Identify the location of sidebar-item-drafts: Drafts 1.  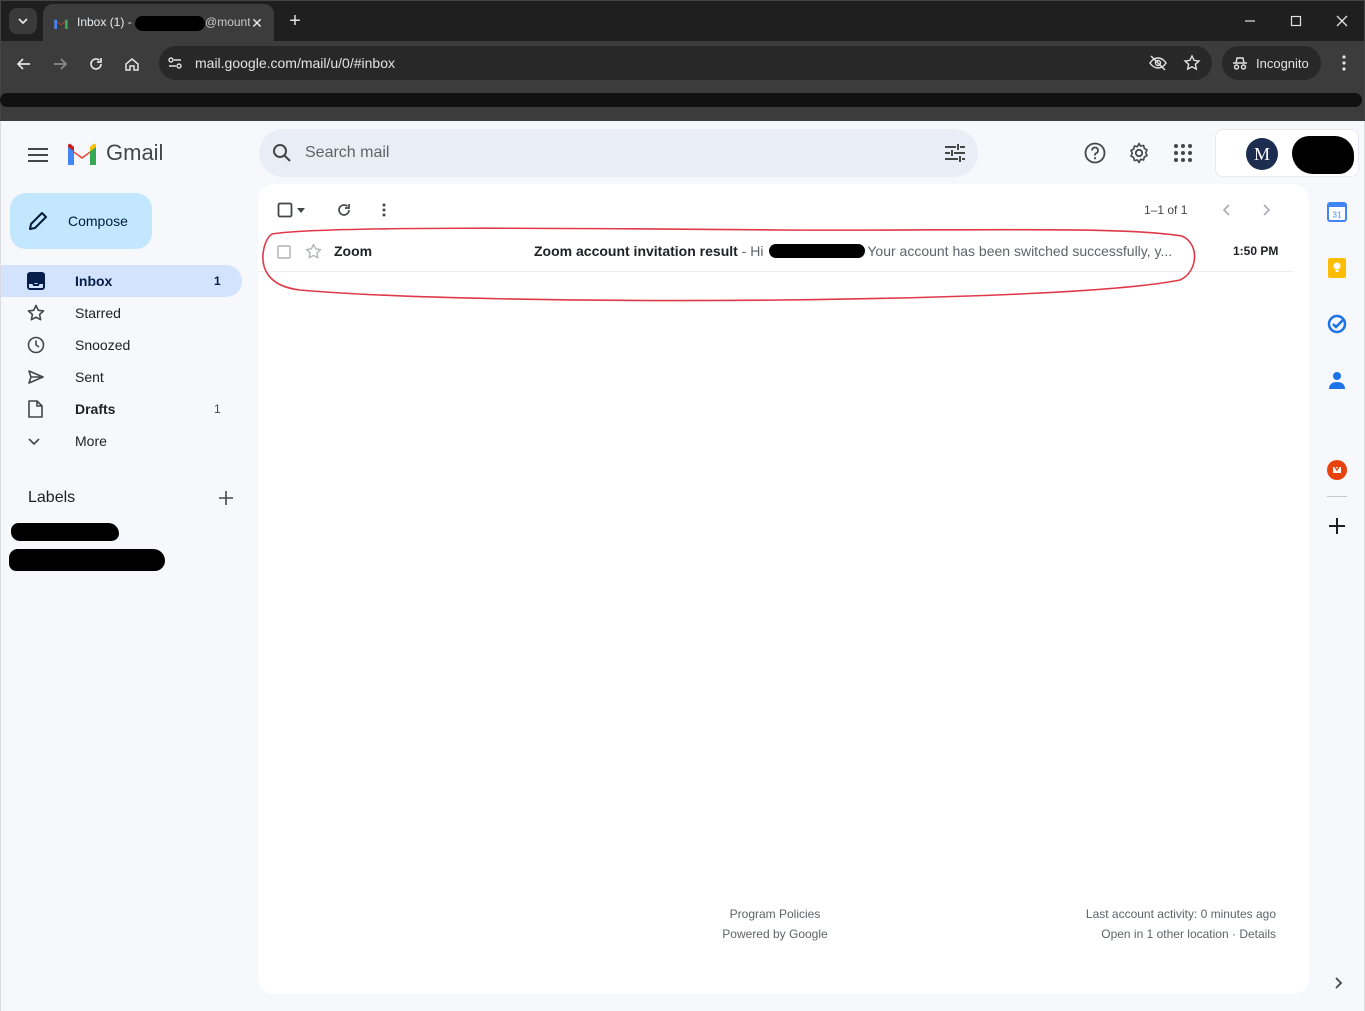
(121, 409).